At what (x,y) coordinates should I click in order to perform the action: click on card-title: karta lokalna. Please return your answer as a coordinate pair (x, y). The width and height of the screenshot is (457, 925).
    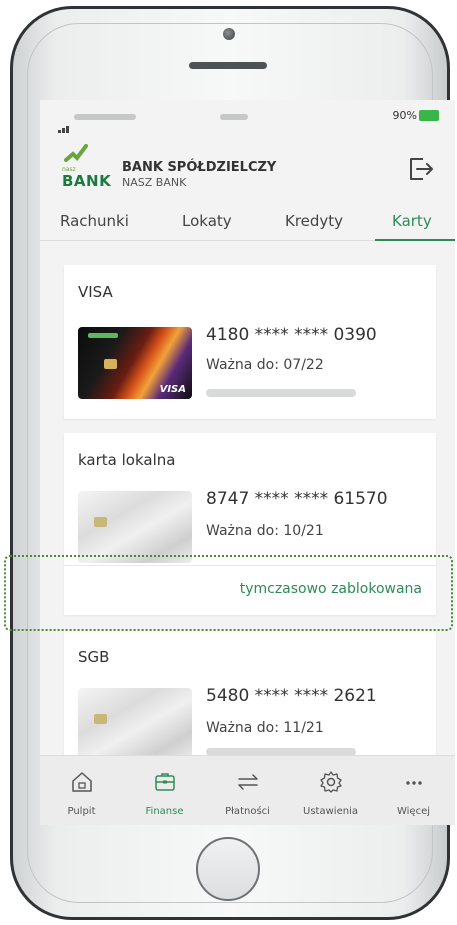
    Looking at the image, I should click on (127, 460).